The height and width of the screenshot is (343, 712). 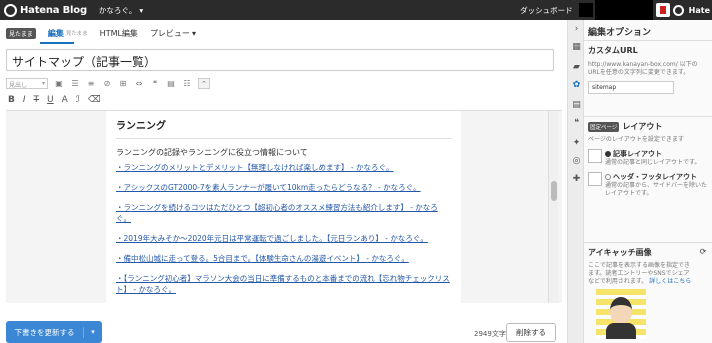 What do you see at coordinates (576, 143) in the screenshot?
I see `twitter-icon: ✦` at bounding box center [576, 143].